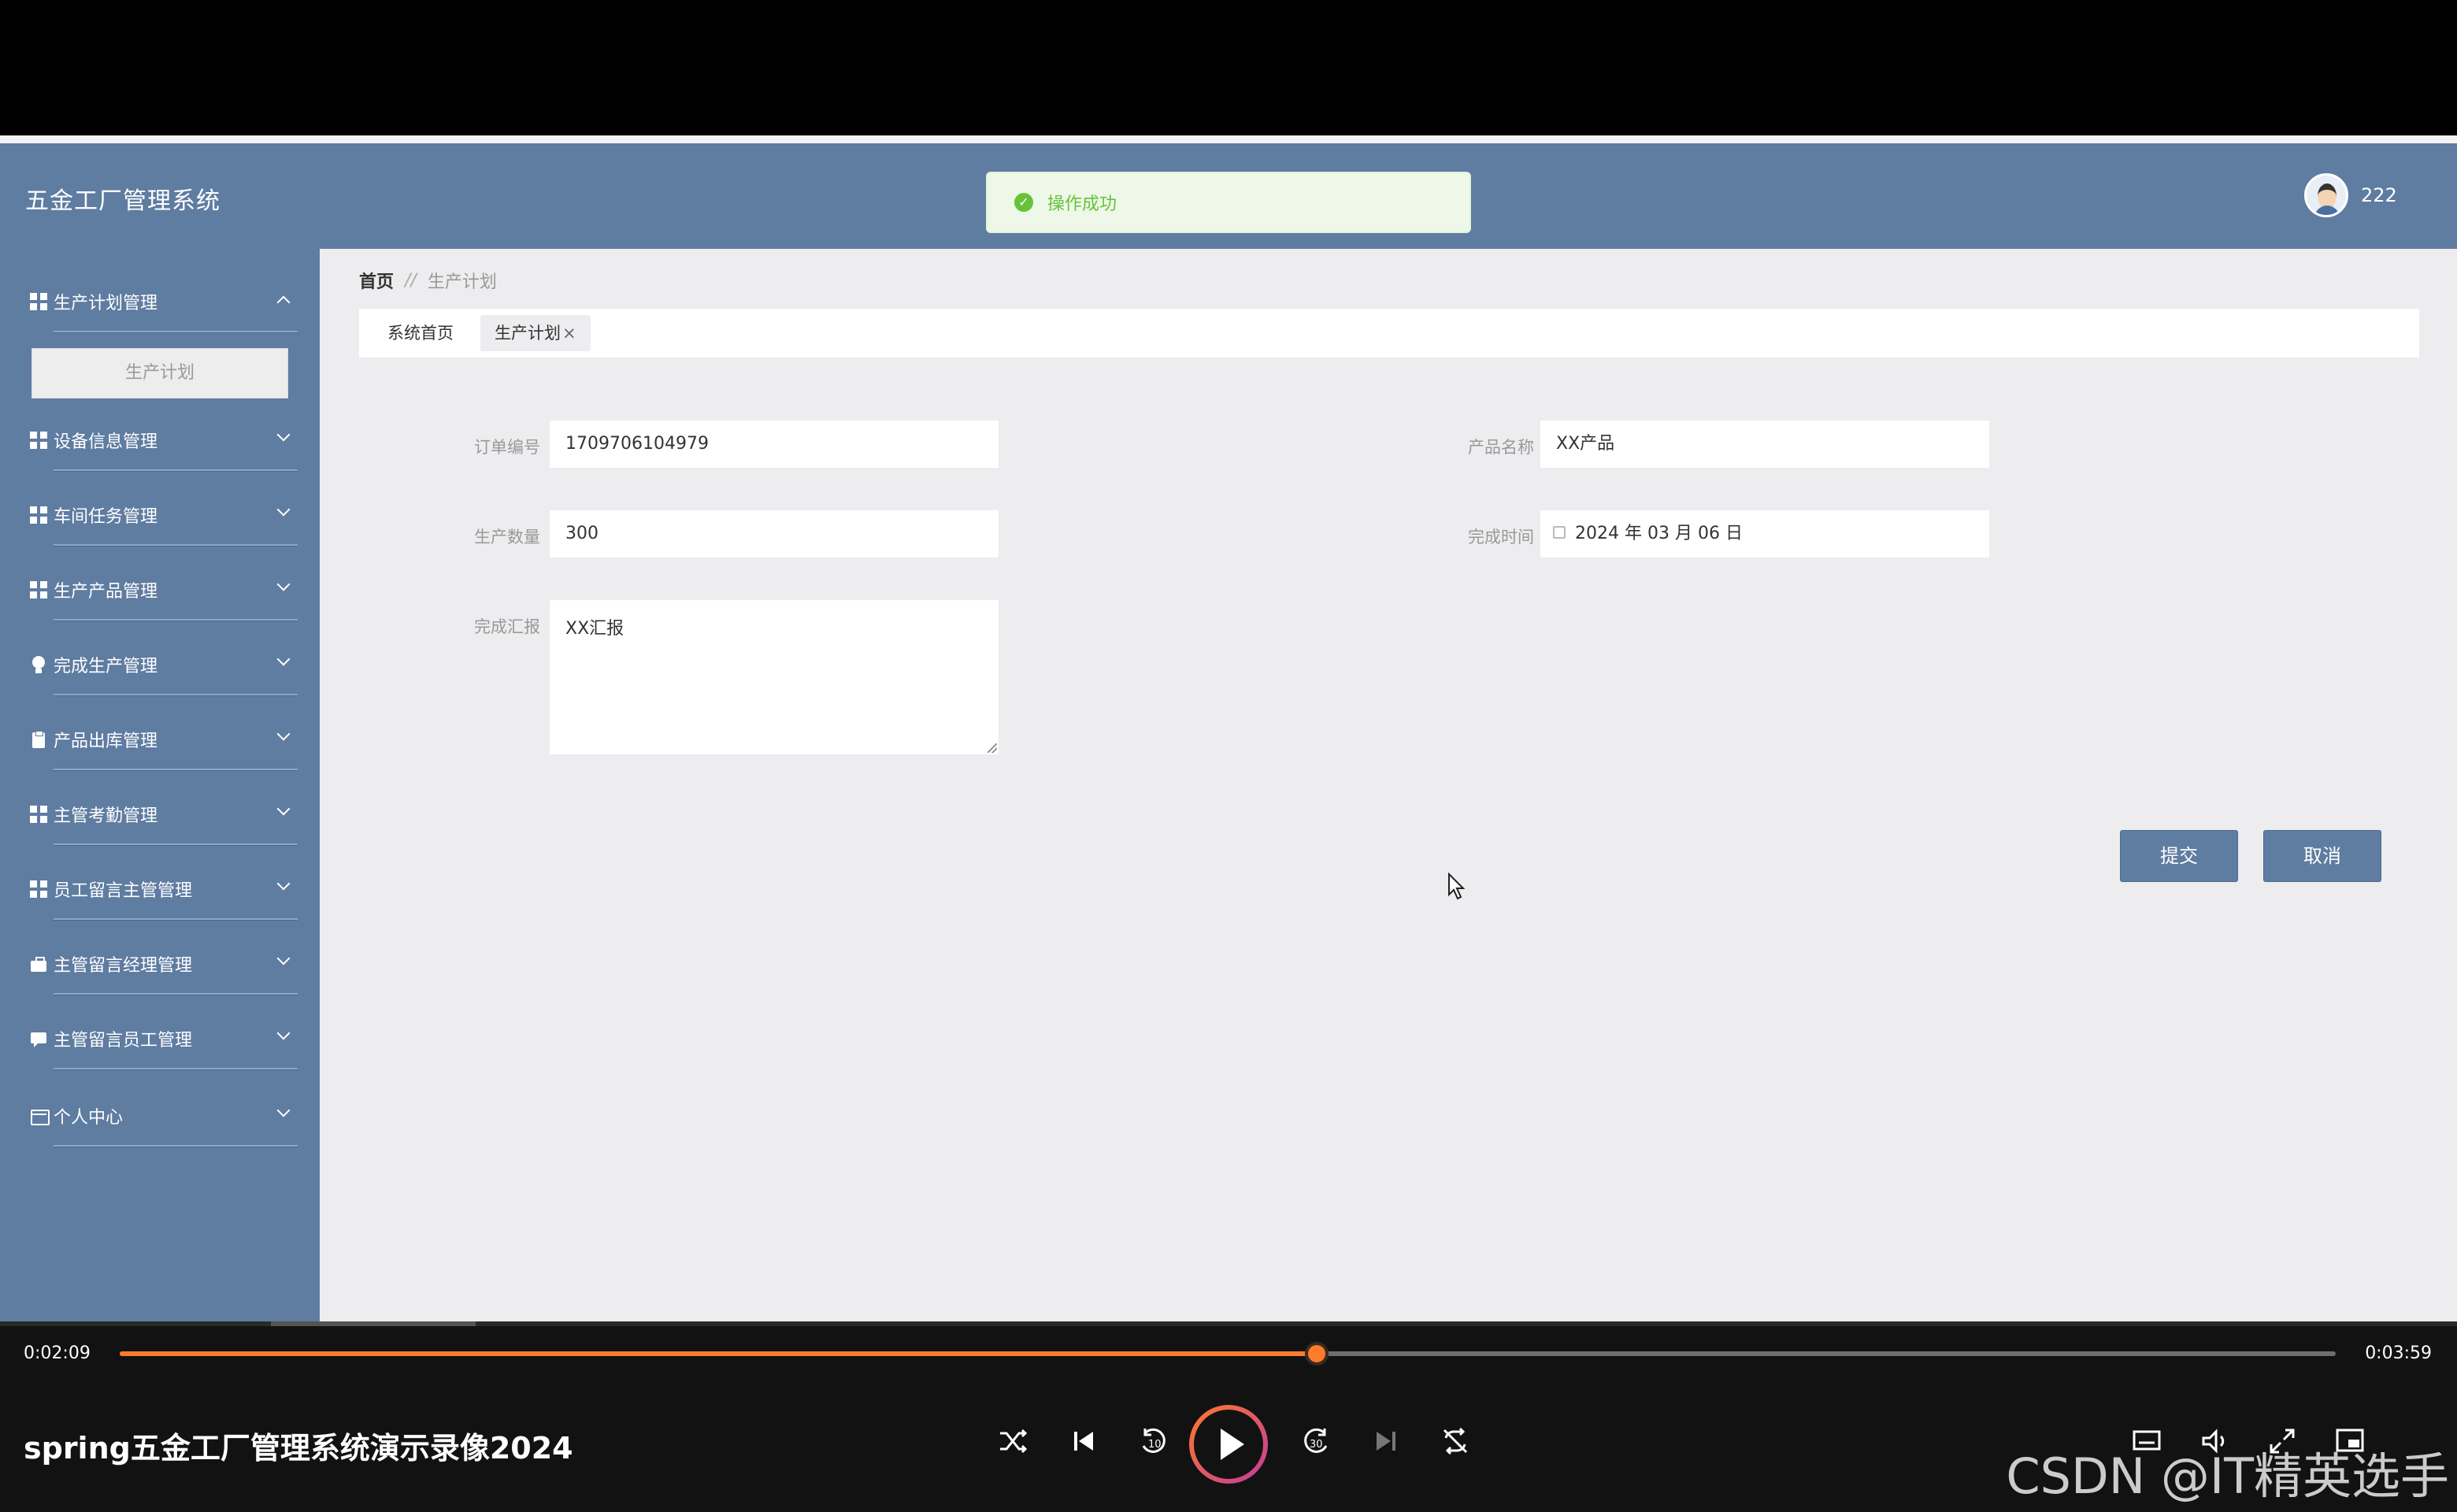 The image size is (2457, 1512). Describe the element at coordinates (535, 333) in the screenshot. I see `tab-production-plan: 生产计划×` at that location.